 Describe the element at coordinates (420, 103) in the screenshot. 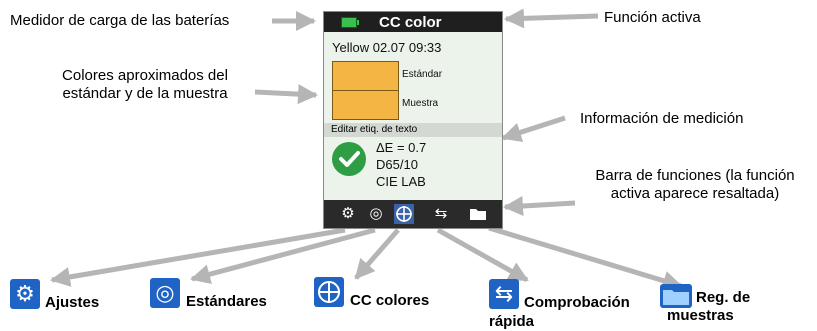

I see `sample-label: Muestra` at that location.